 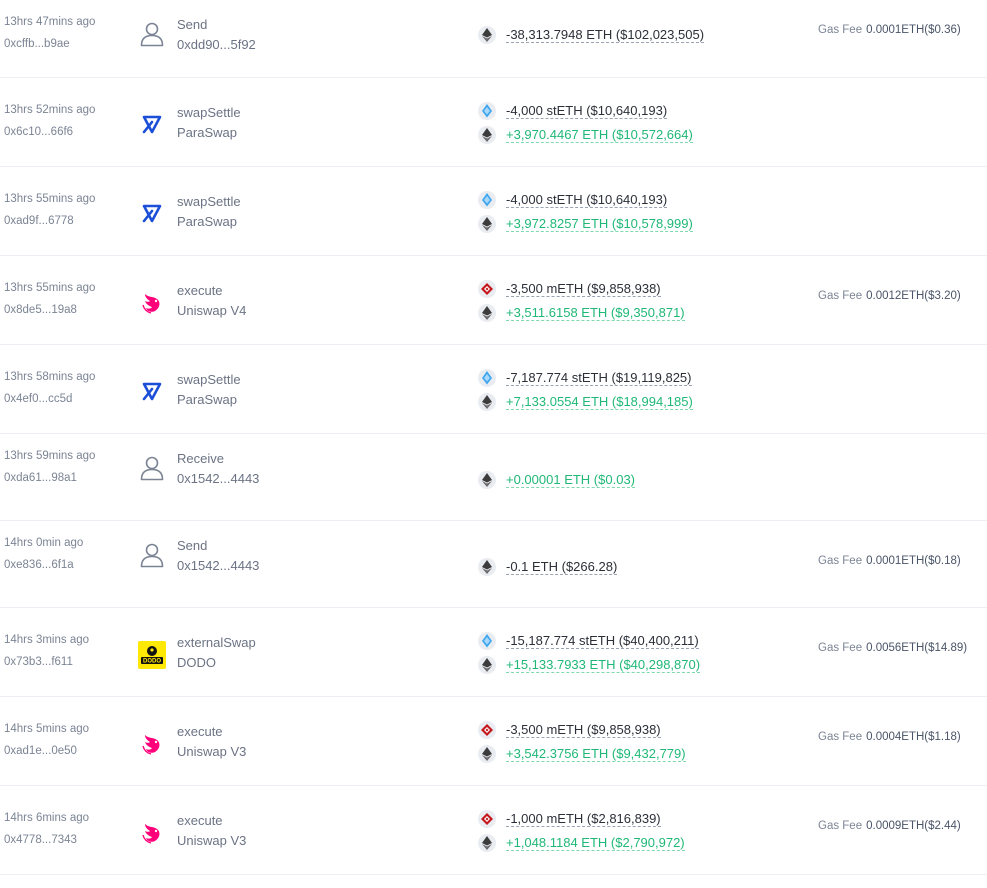 What do you see at coordinates (562, 567) in the screenshot?
I see `asset-amount: -0.1 ETH ($266.28)` at bounding box center [562, 567].